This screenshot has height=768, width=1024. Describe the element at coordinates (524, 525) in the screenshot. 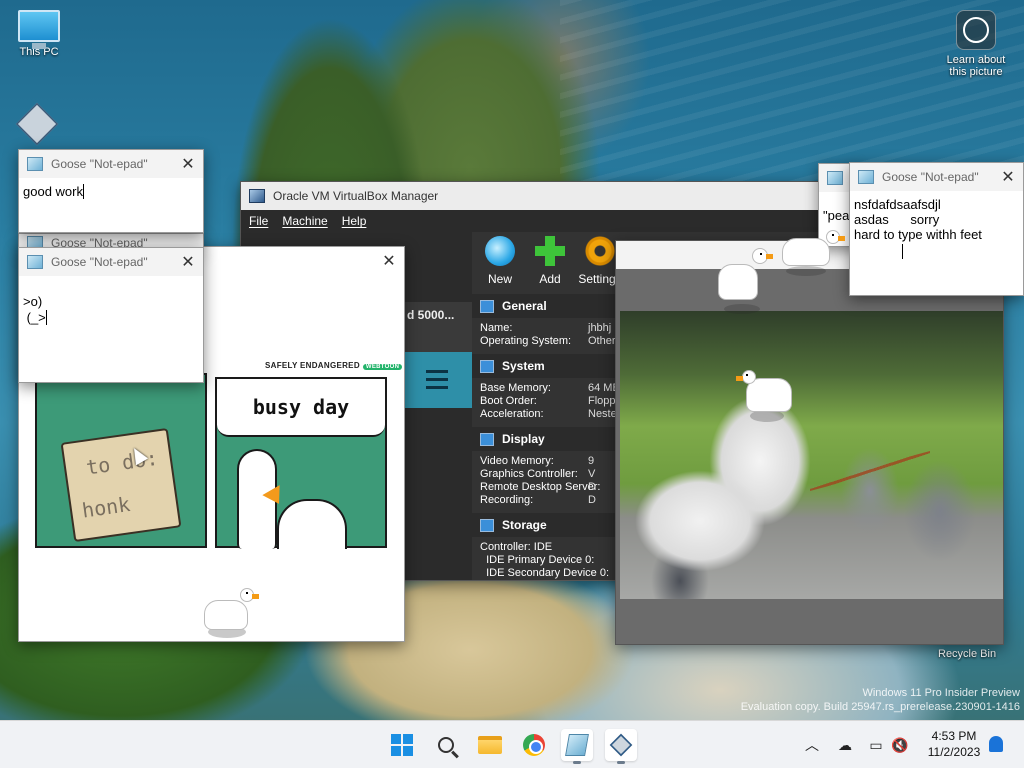

I see `section-title: Storage` at that location.